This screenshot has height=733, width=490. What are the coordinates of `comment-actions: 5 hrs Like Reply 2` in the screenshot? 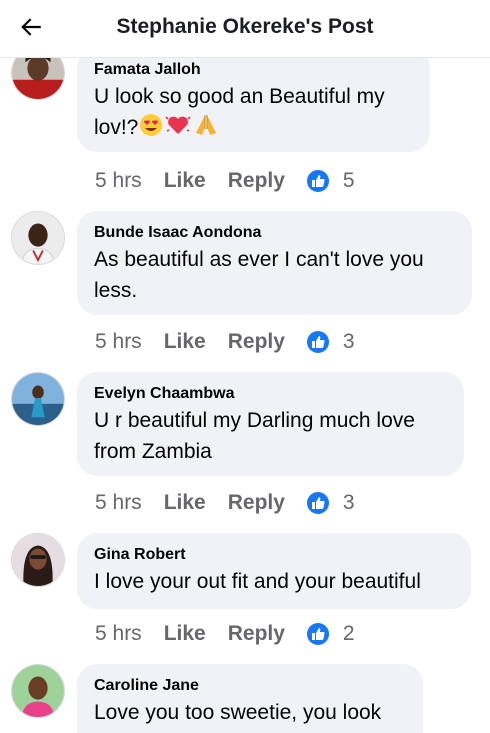 It's located at (225, 634).